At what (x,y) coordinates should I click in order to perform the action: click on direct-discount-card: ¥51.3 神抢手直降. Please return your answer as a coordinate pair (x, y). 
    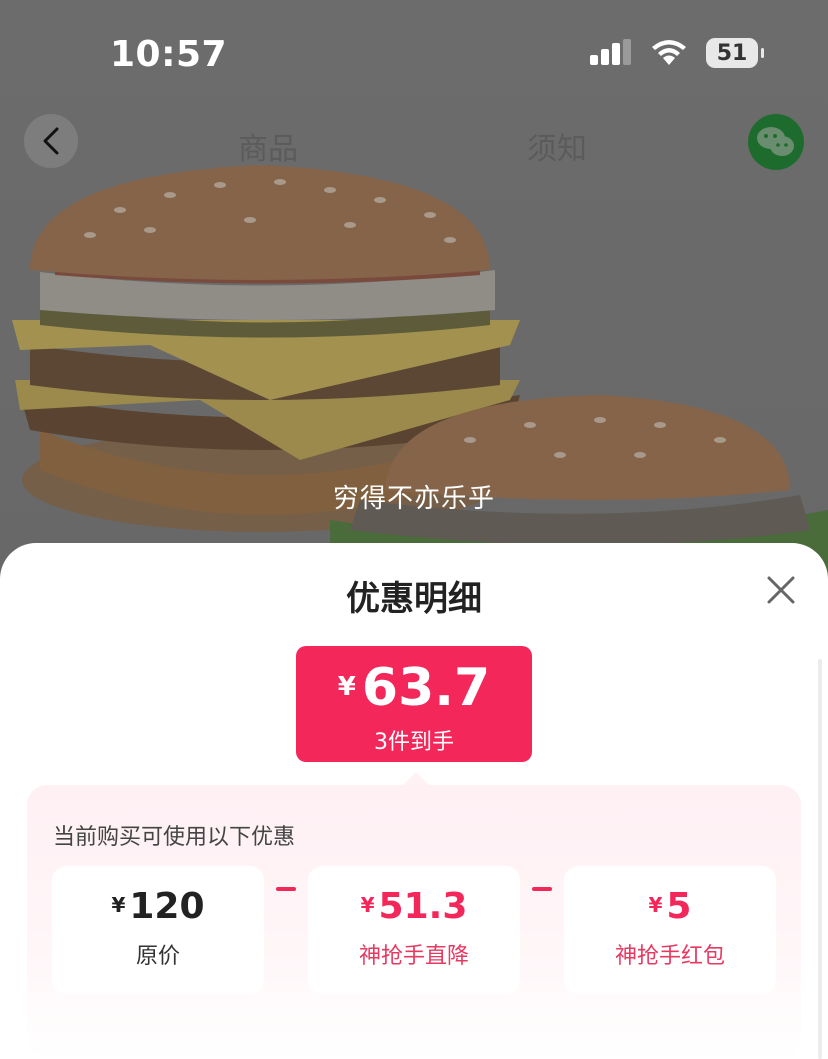
    Looking at the image, I should click on (414, 930).